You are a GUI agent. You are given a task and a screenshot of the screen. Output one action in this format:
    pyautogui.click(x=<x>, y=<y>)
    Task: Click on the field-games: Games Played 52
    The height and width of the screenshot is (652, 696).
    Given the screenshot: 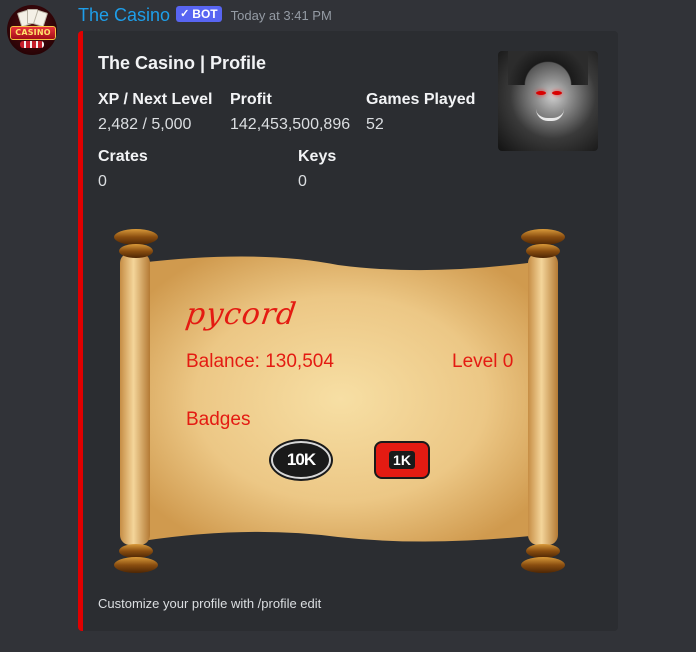 What is the action you would take?
    pyautogui.click(x=420, y=112)
    